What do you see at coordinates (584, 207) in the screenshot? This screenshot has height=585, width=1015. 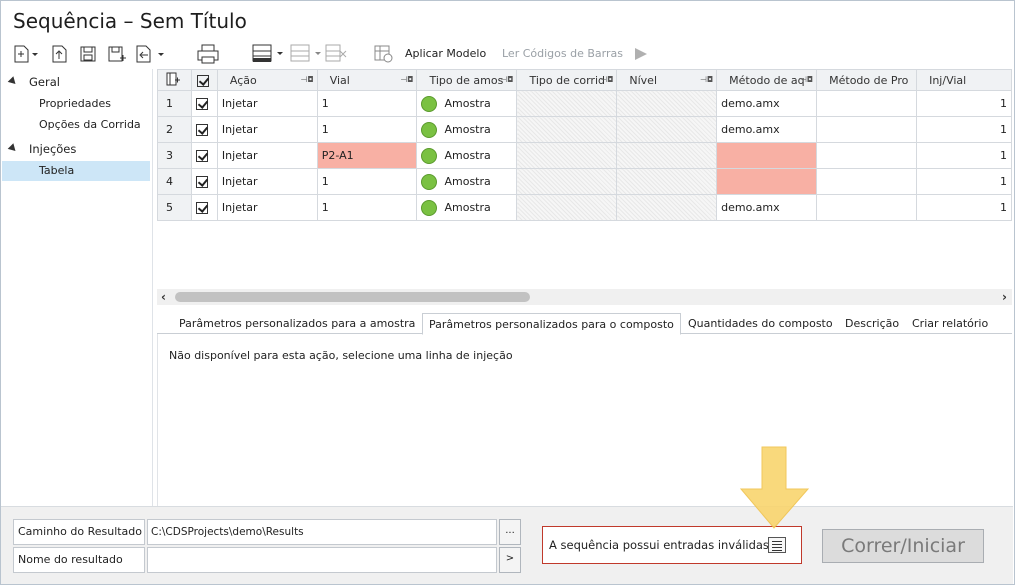 I see `table-row: 5 Injetar 1 Amostra demo.amx 1` at bounding box center [584, 207].